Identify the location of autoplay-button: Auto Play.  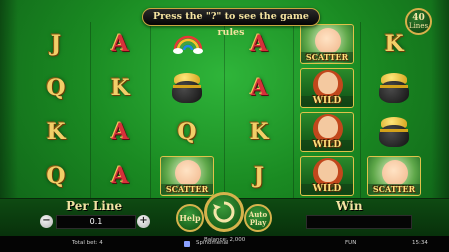
(258, 218).